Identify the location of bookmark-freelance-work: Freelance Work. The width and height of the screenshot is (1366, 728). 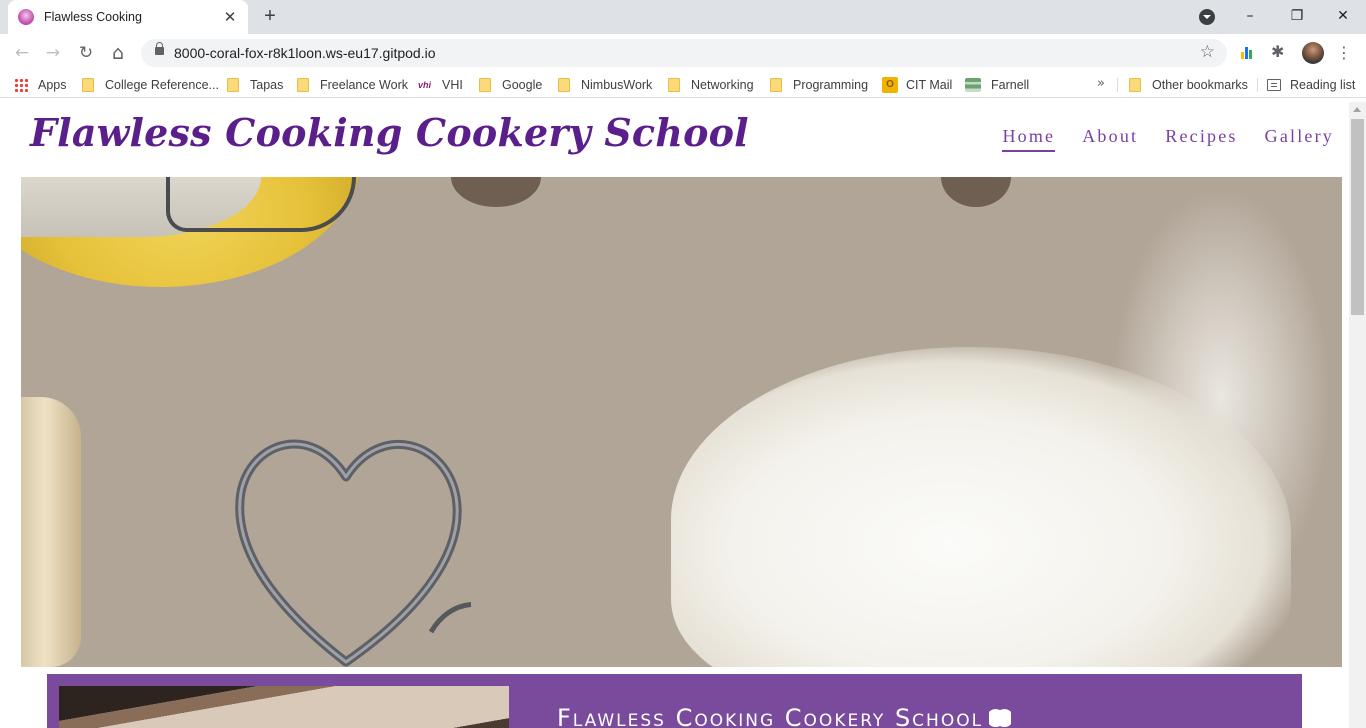
(352, 85).